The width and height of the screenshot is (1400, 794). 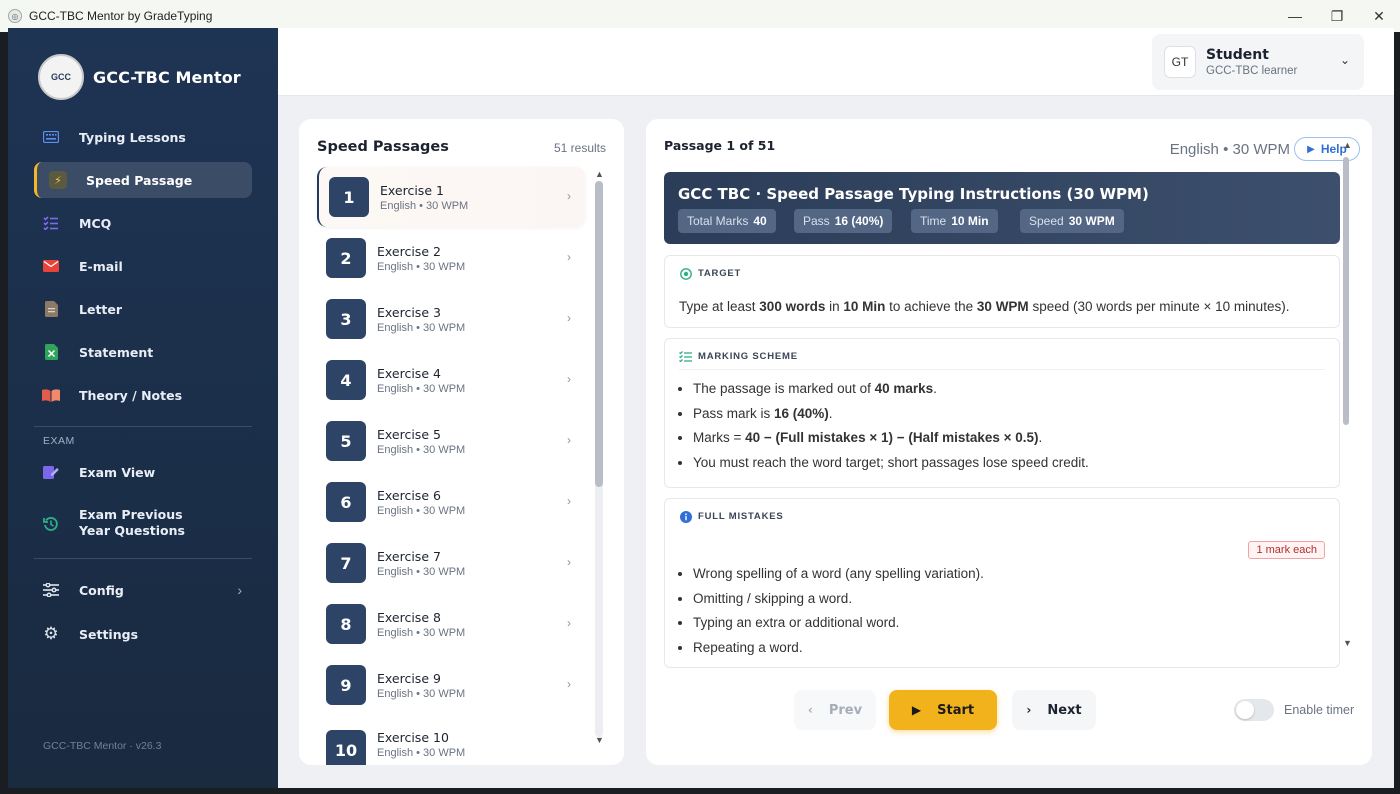 I want to click on spreadsheet-icon, so click(x=51, y=352).